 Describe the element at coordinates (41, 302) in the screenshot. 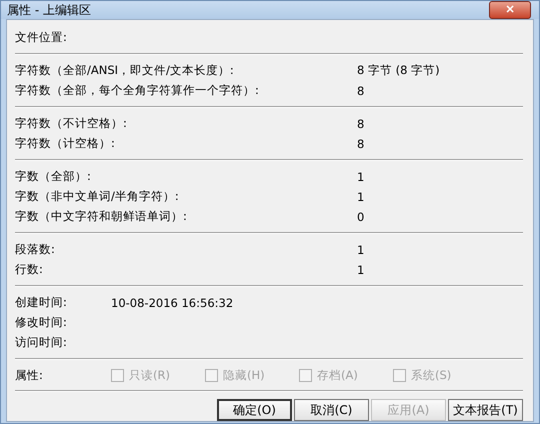

I see `property-label: 创建时间:` at that location.